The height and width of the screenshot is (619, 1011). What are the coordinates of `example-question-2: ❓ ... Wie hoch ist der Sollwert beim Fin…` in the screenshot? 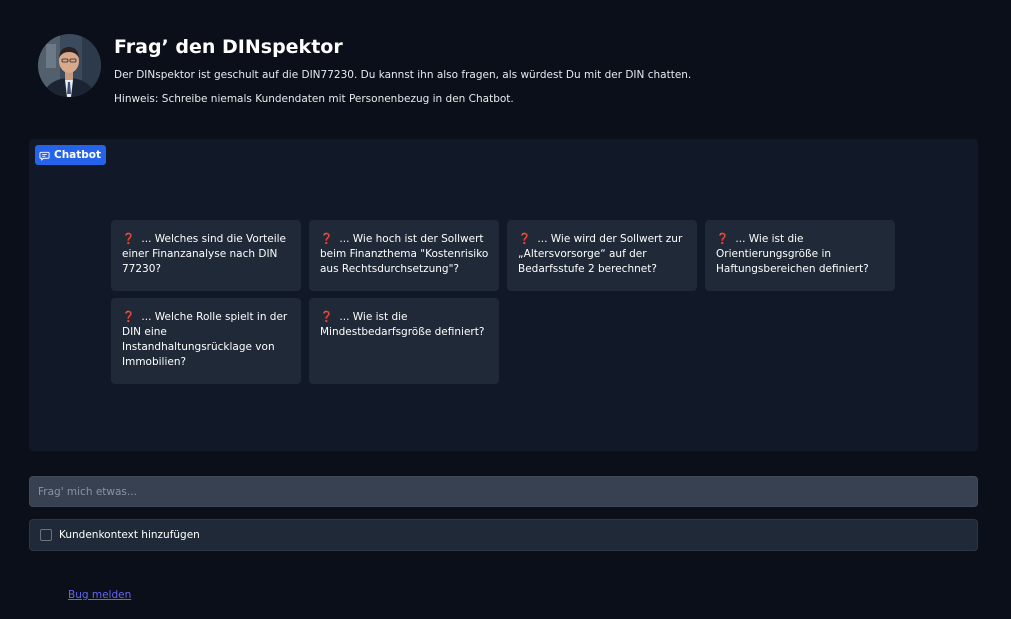 It's located at (404, 255).